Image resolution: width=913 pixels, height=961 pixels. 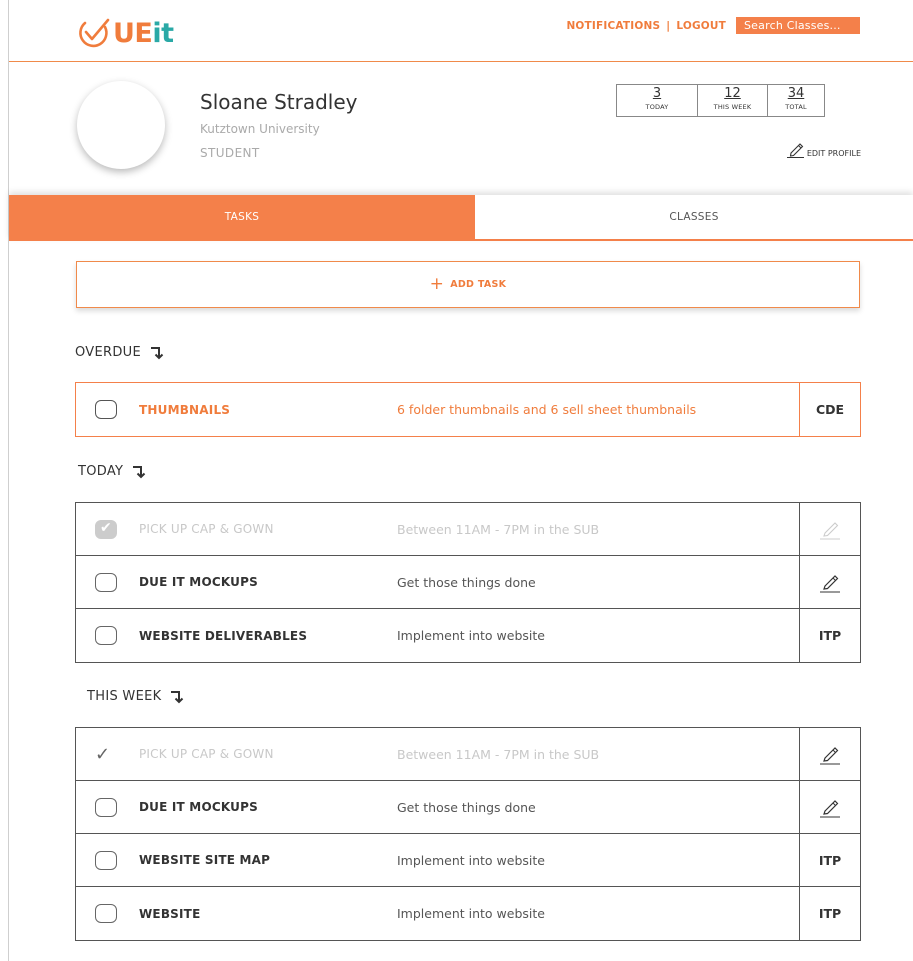 I want to click on task-name: THUMBNAILS, so click(x=185, y=409).